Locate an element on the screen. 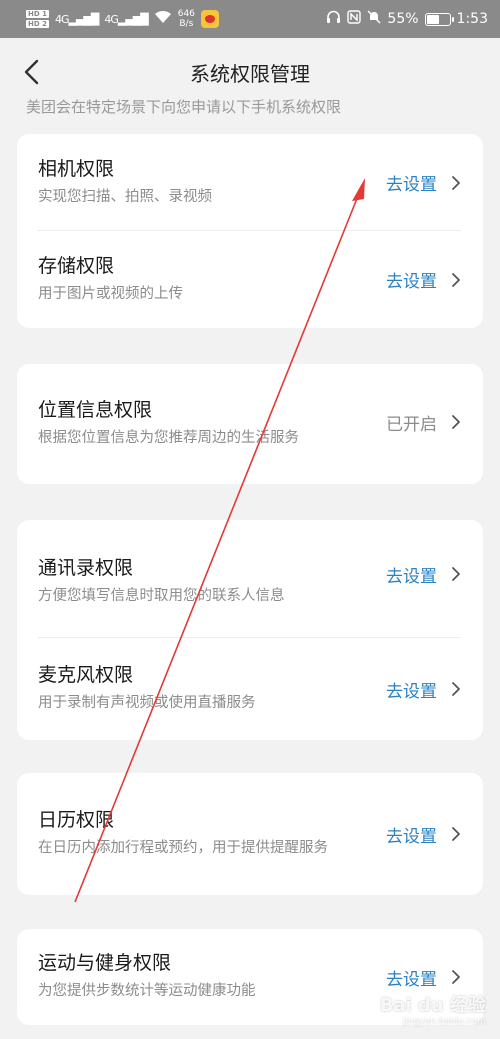 Image resolution: width=500 pixels, height=1039 pixels. permission-title: 位置信息权限 is located at coordinates (95, 410).